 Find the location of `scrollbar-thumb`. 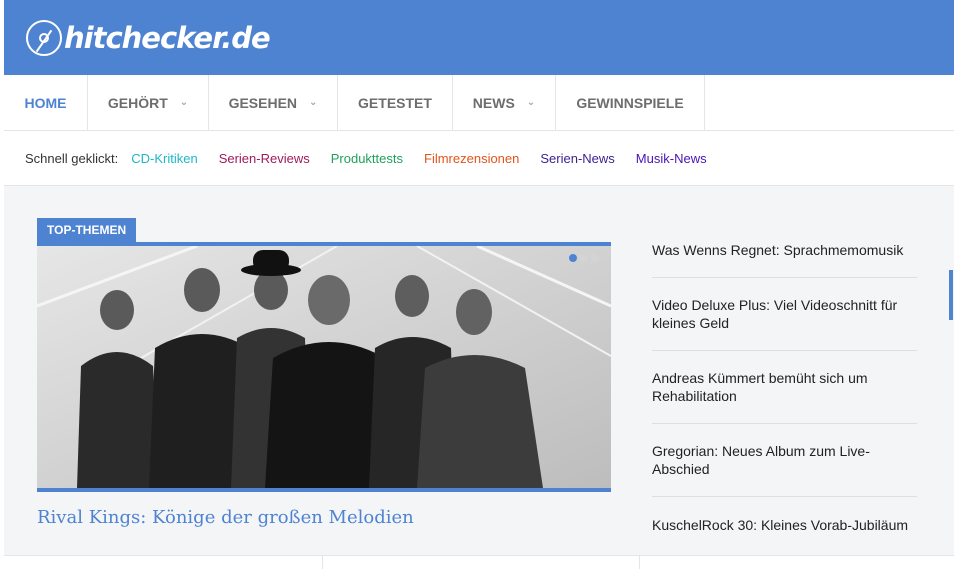

scrollbar-thumb is located at coordinates (951, 295).